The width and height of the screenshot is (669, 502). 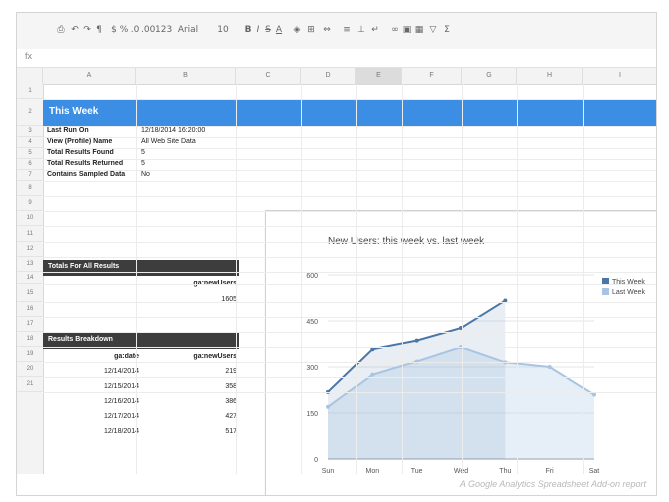 I want to click on font-selector: Arial, so click(x=188, y=30).